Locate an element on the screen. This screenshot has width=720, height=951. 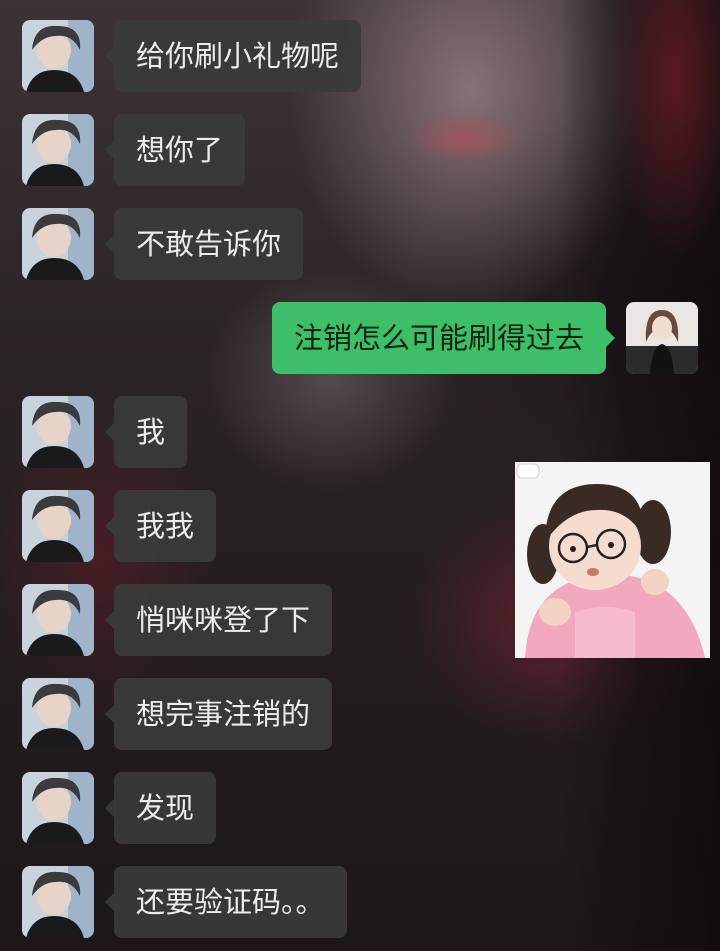
message-row: 我 is located at coordinates (360, 432).